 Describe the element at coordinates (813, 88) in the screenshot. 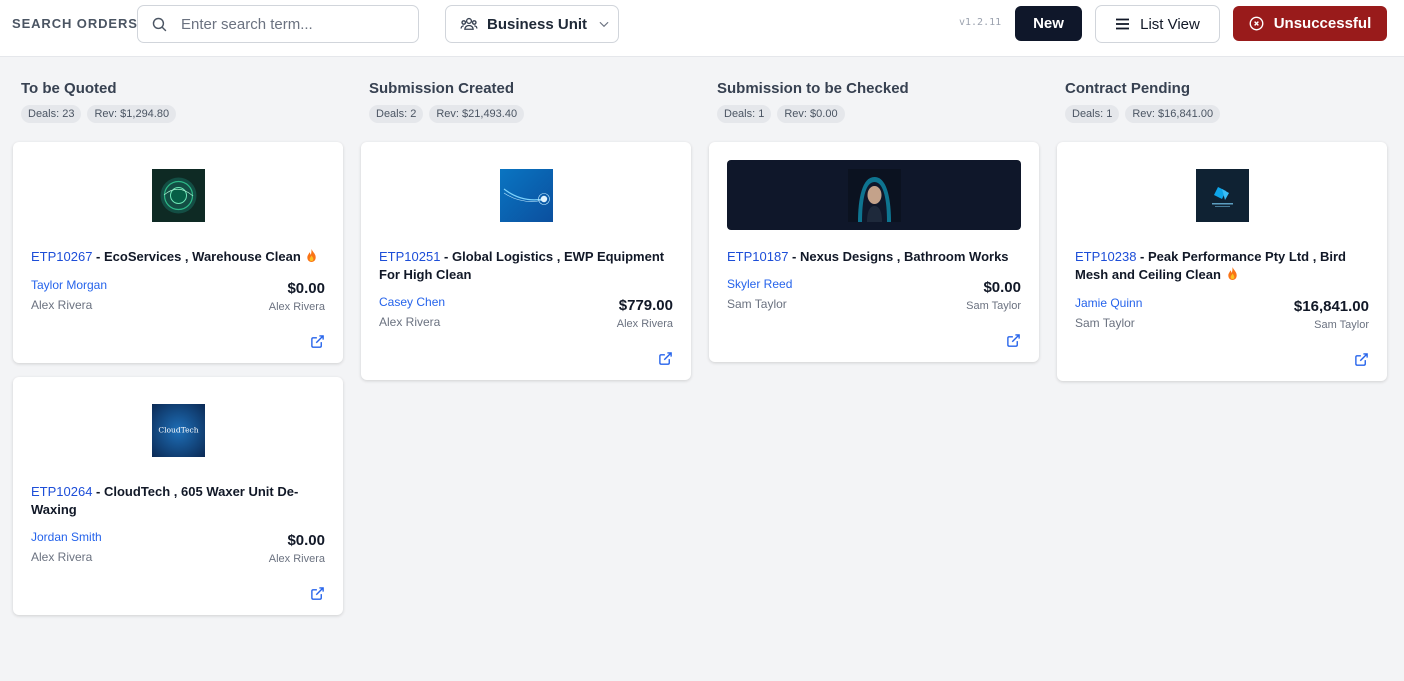

I see `column-title: Submission to be Checked` at that location.